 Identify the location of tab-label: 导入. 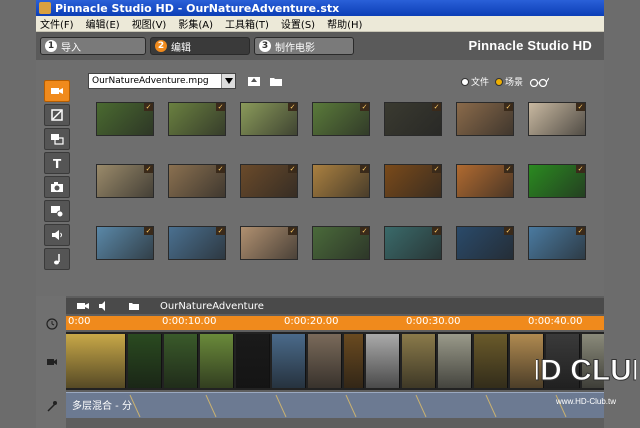
(71, 48).